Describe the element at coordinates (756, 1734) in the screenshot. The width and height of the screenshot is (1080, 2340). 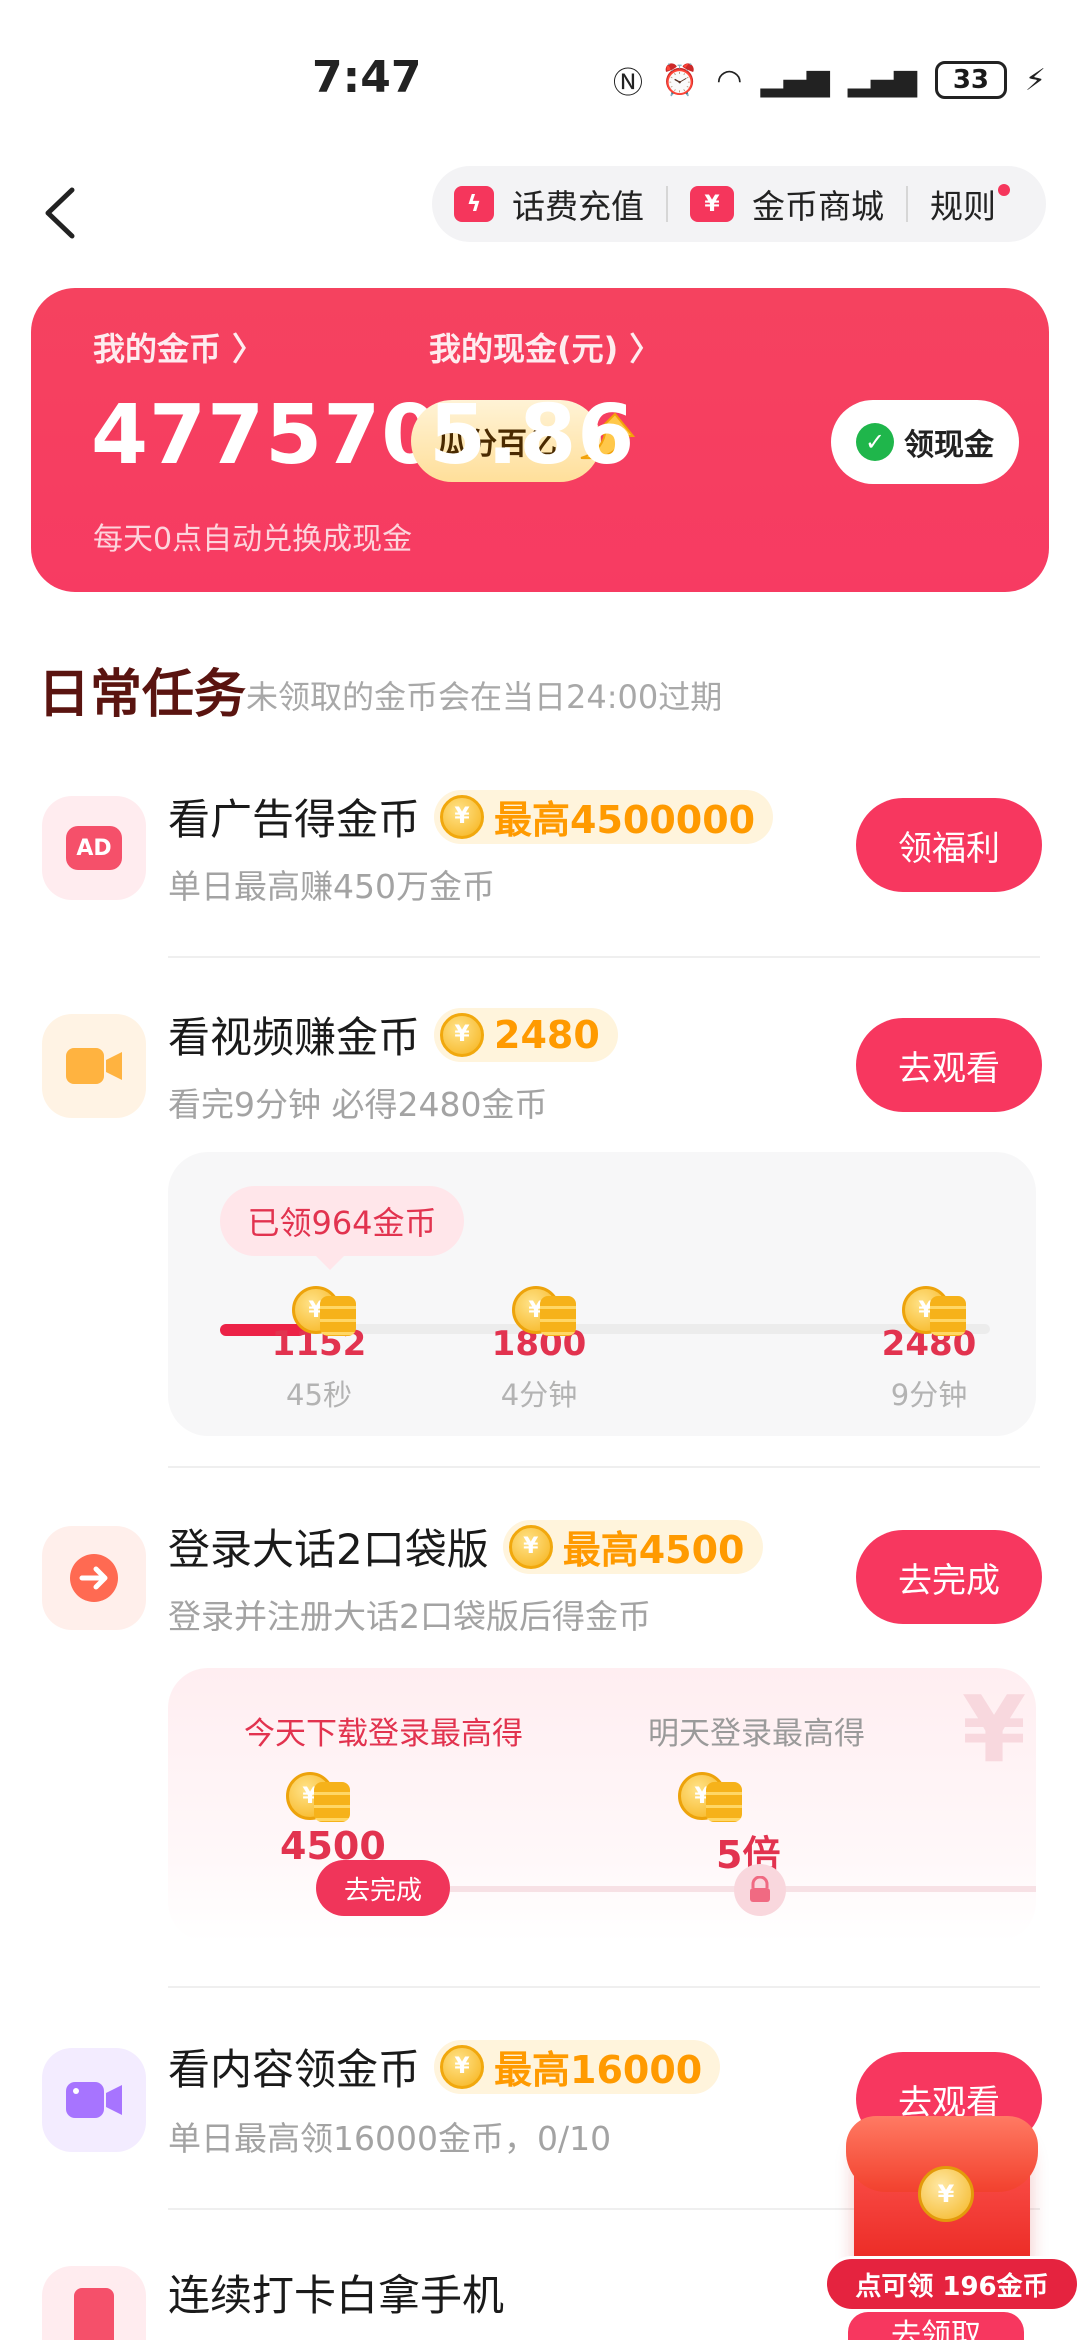
I see `tomorrow-heading: 明天登录最高得` at that location.